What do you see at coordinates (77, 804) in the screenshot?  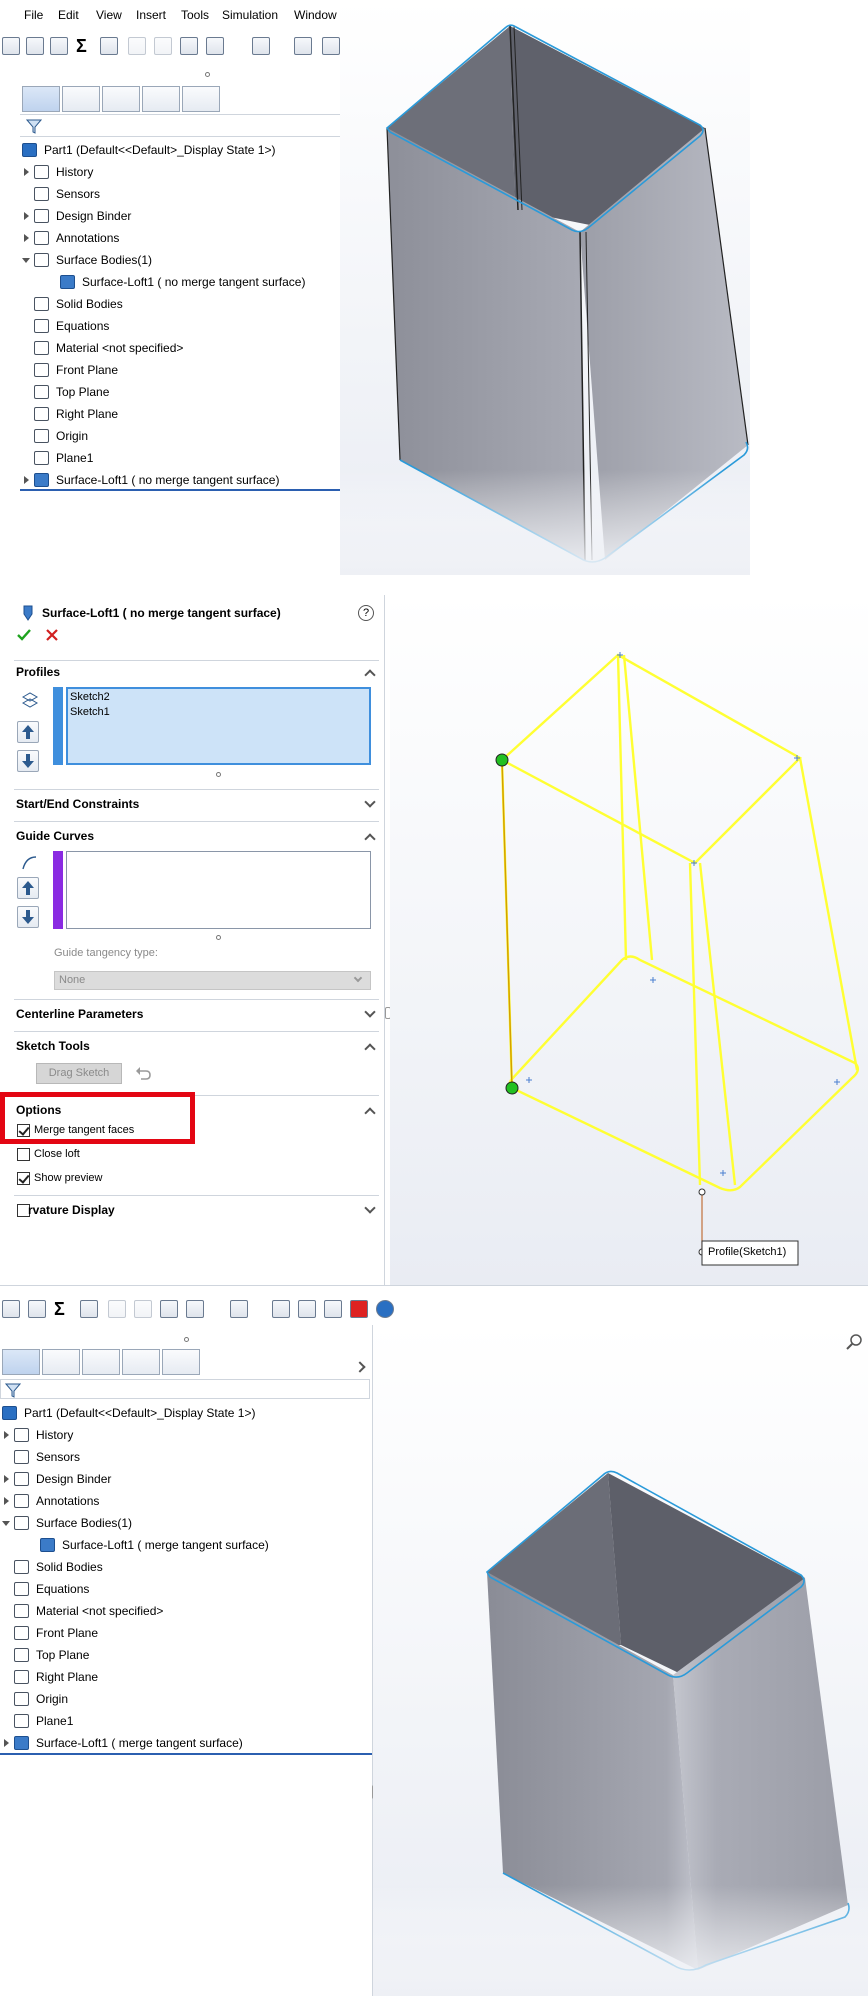 I see `start-end-constraints-heading: Start/End Constraints` at bounding box center [77, 804].